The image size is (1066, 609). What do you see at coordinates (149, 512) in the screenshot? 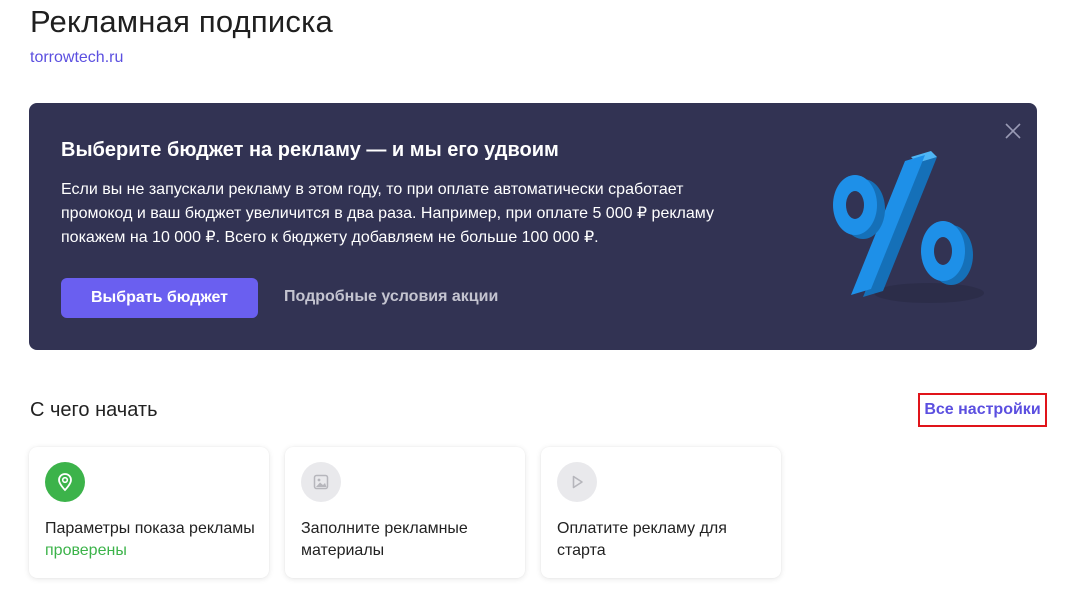
I see `start-card-targeting: Параметры показа рекламы проверены` at bounding box center [149, 512].